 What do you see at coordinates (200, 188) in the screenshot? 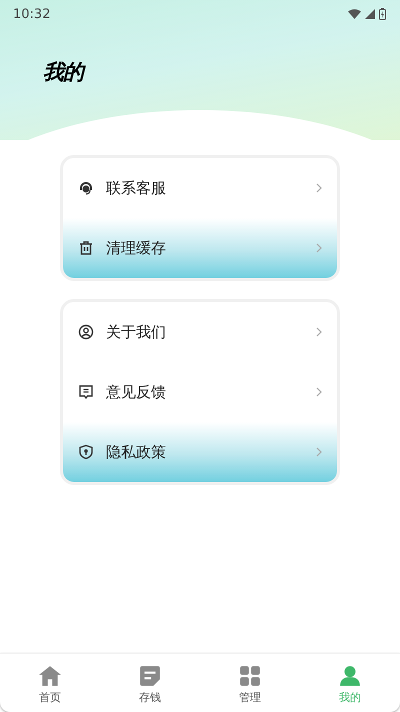
I see `menu-item: 联系客服` at bounding box center [200, 188].